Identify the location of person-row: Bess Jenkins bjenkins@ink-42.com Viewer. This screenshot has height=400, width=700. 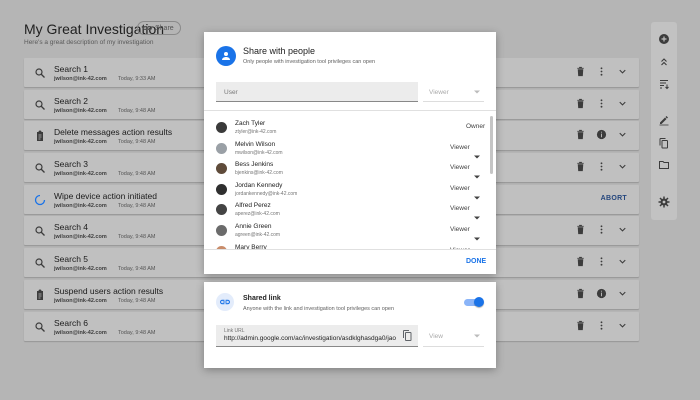
(350, 170).